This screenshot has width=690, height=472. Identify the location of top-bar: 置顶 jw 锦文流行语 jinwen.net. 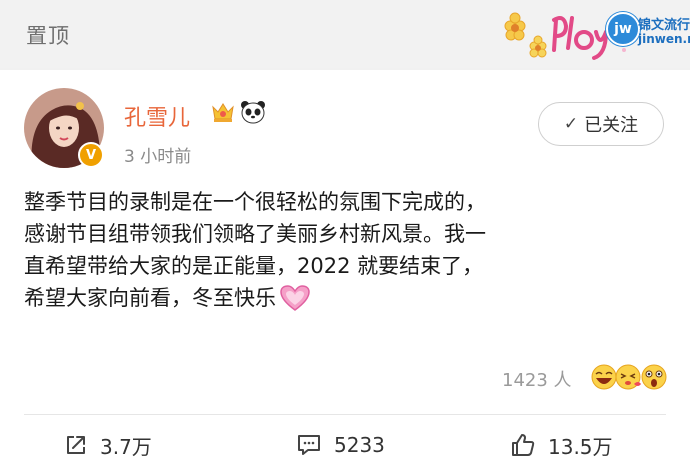
(345, 34).